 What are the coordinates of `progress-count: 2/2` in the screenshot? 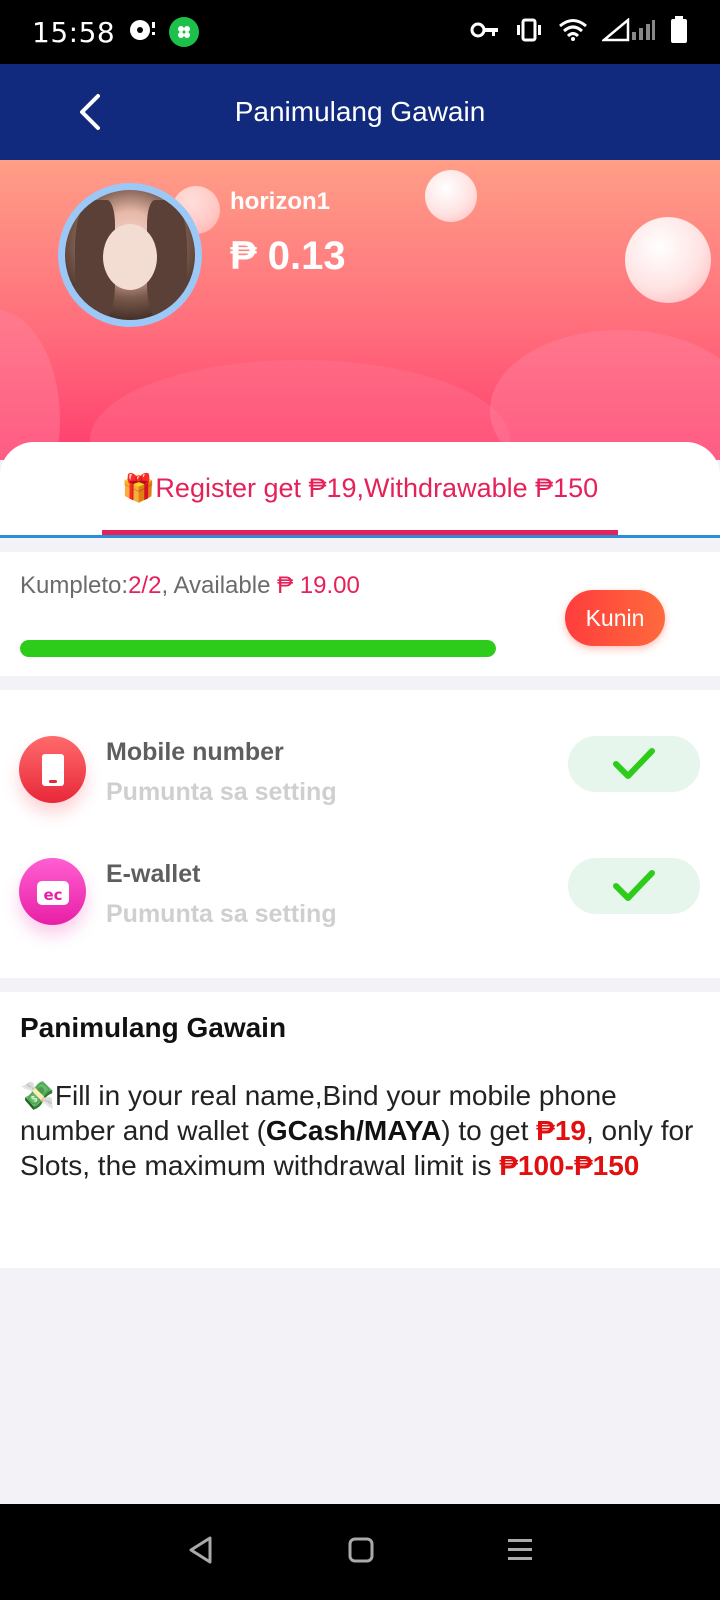 It's located at (145, 585).